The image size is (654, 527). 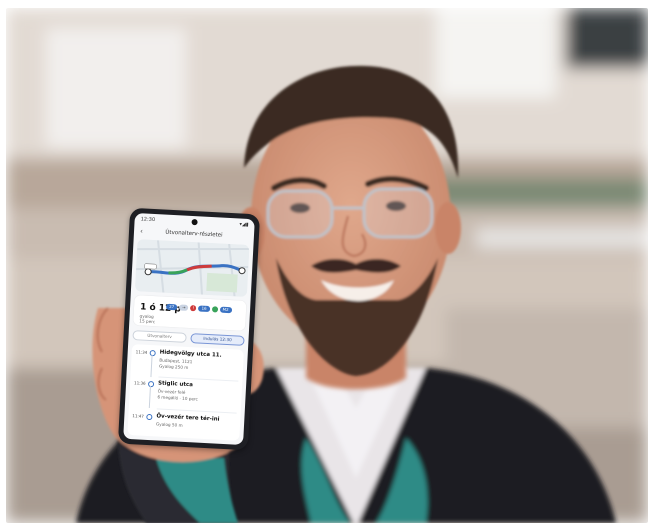 What do you see at coordinates (159, 336) in the screenshot?
I see `route-plan-button: Útvonalterv` at bounding box center [159, 336].